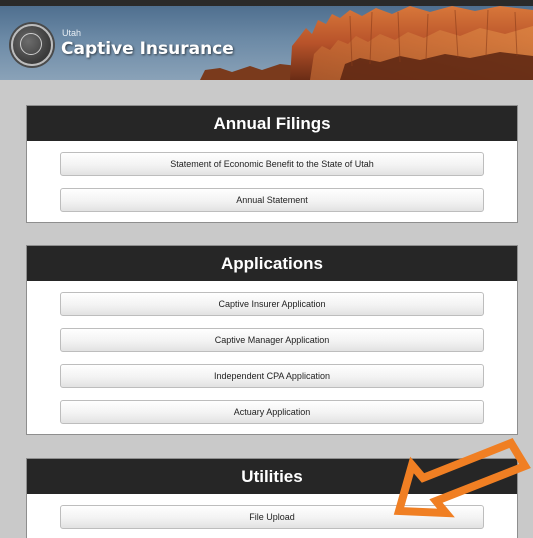 The image size is (533, 538). What do you see at coordinates (147, 49) in the screenshot?
I see `site-title: Captive Insurance` at bounding box center [147, 49].